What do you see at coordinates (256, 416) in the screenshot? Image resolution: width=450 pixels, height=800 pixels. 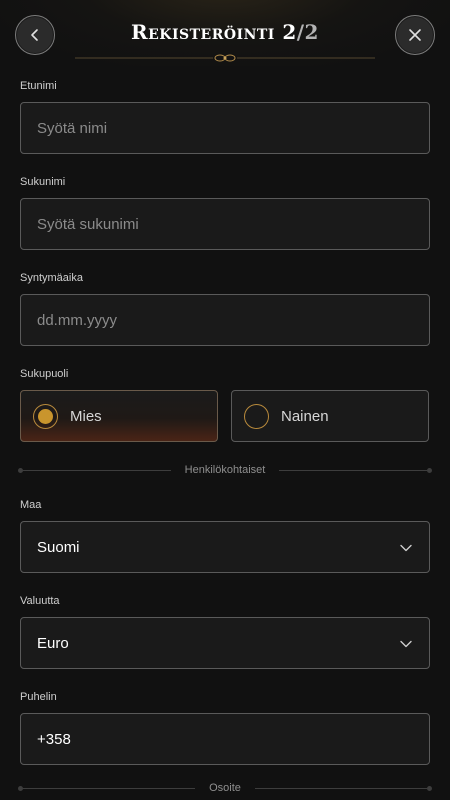 I see `radio-unselected` at bounding box center [256, 416].